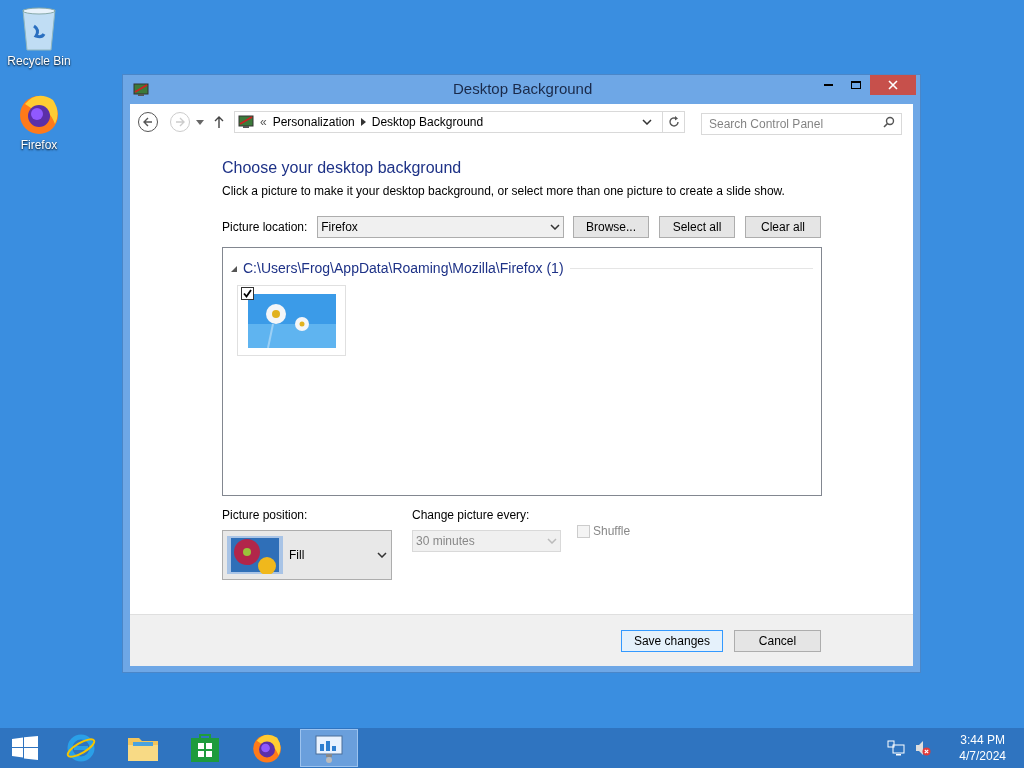 The image size is (1024, 768). I want to click on back-arrow-icon, so click(148, 122).